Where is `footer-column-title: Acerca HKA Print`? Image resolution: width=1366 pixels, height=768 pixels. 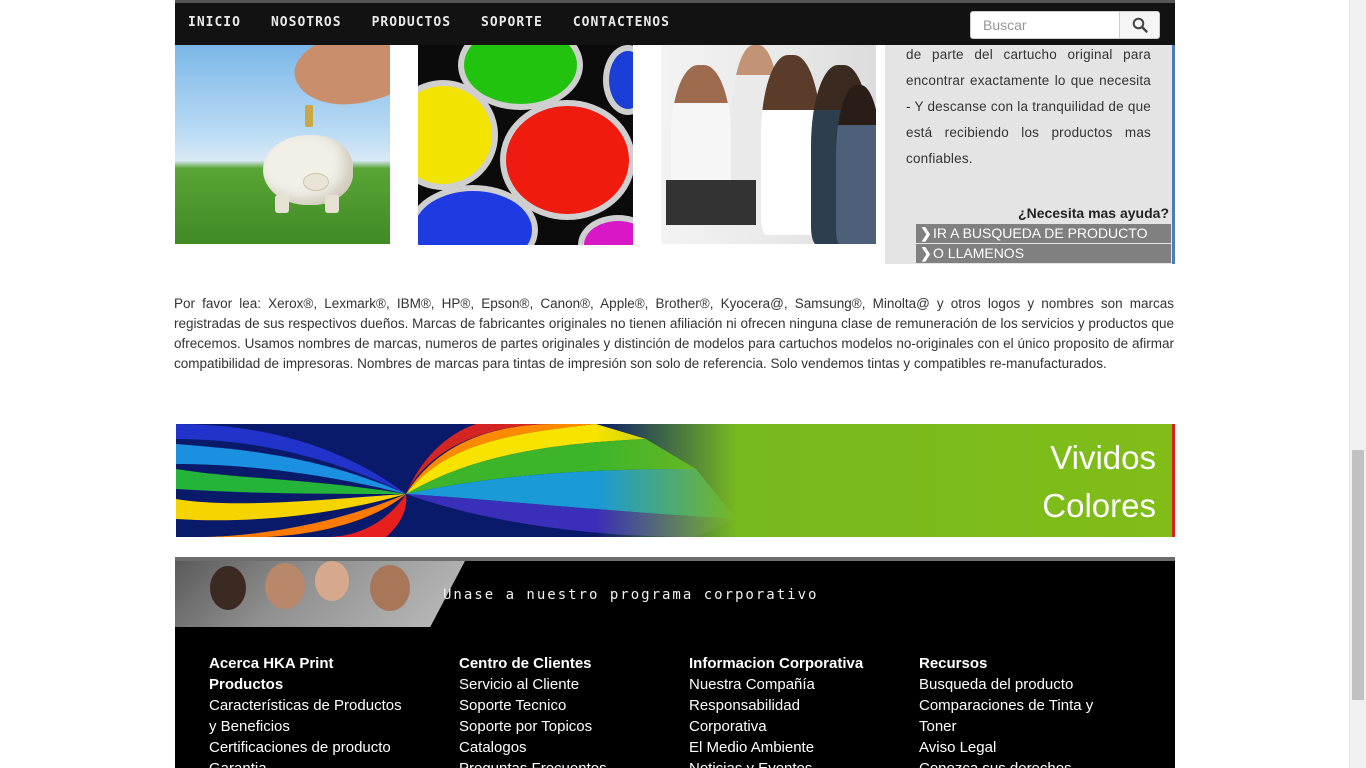 footer-column-title: Acerca HKA Print is located at coordinates (271, 663).